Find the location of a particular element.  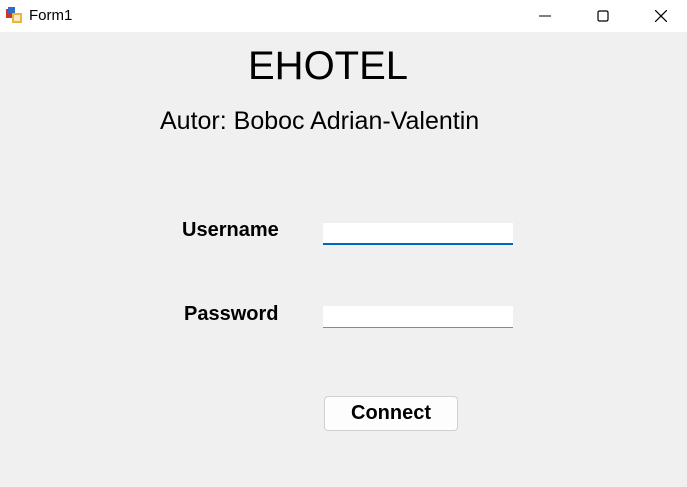

window-title: Form1 is located at coordinates (51, 15).